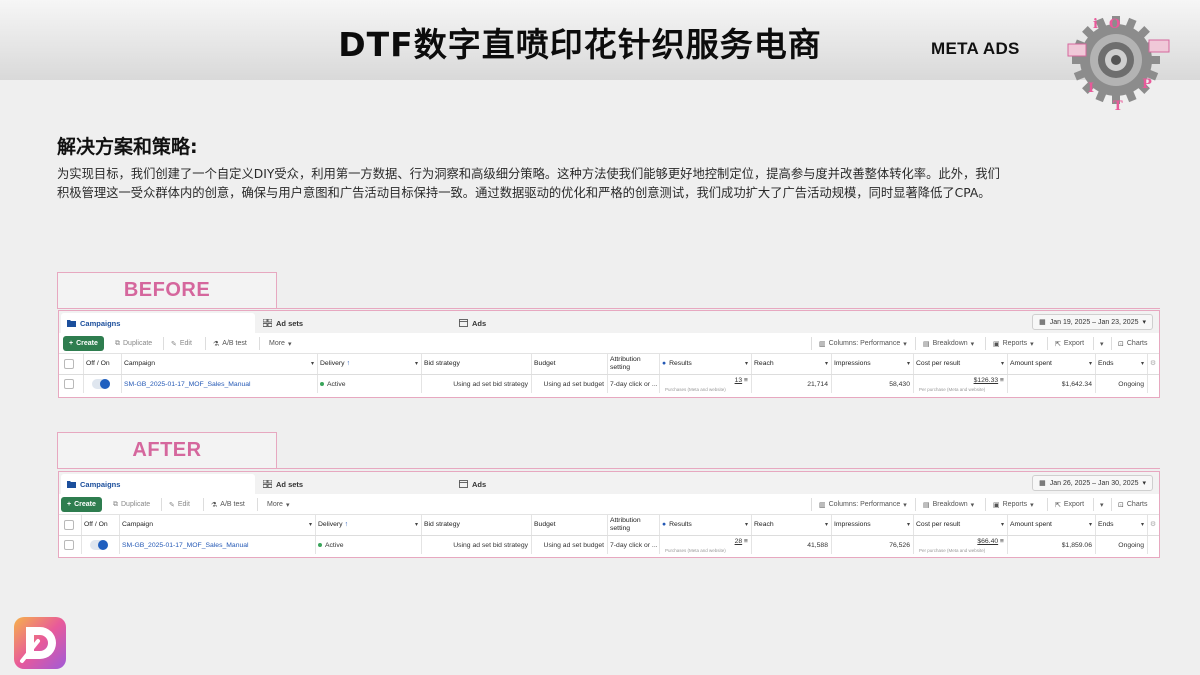 The height and width of the screenshot is (675, 1200). I want to click on chart-icon: ⊡, so click(1121, 505).